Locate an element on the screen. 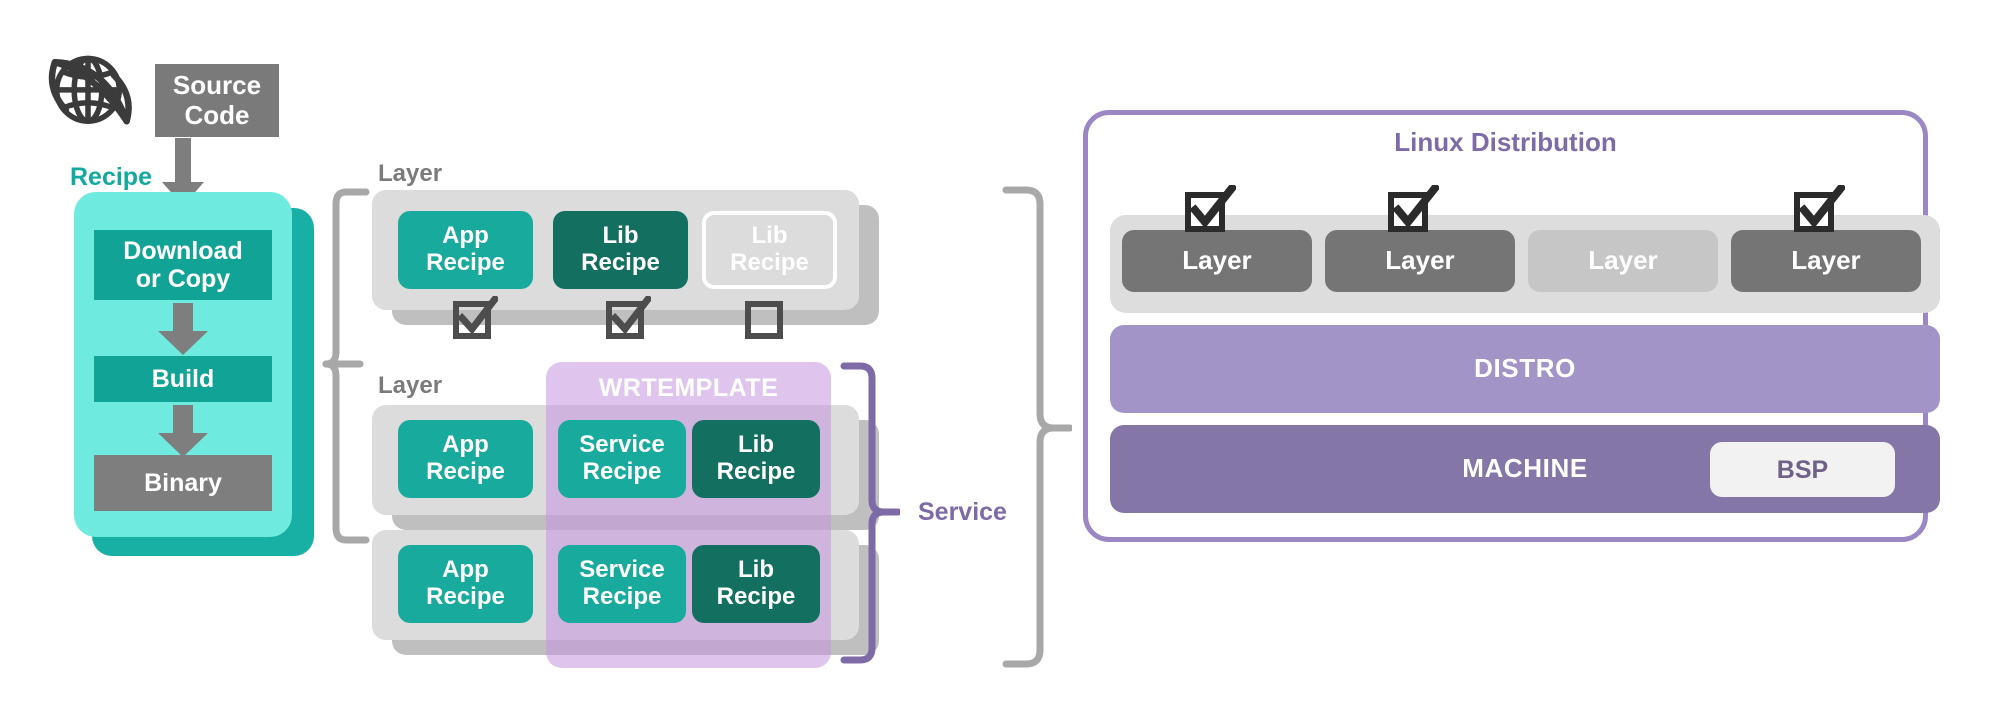 Image resolution: width=1993 pixels, height=718 pixels. bsp-label: BSP is located at coordinates (1802, 469).